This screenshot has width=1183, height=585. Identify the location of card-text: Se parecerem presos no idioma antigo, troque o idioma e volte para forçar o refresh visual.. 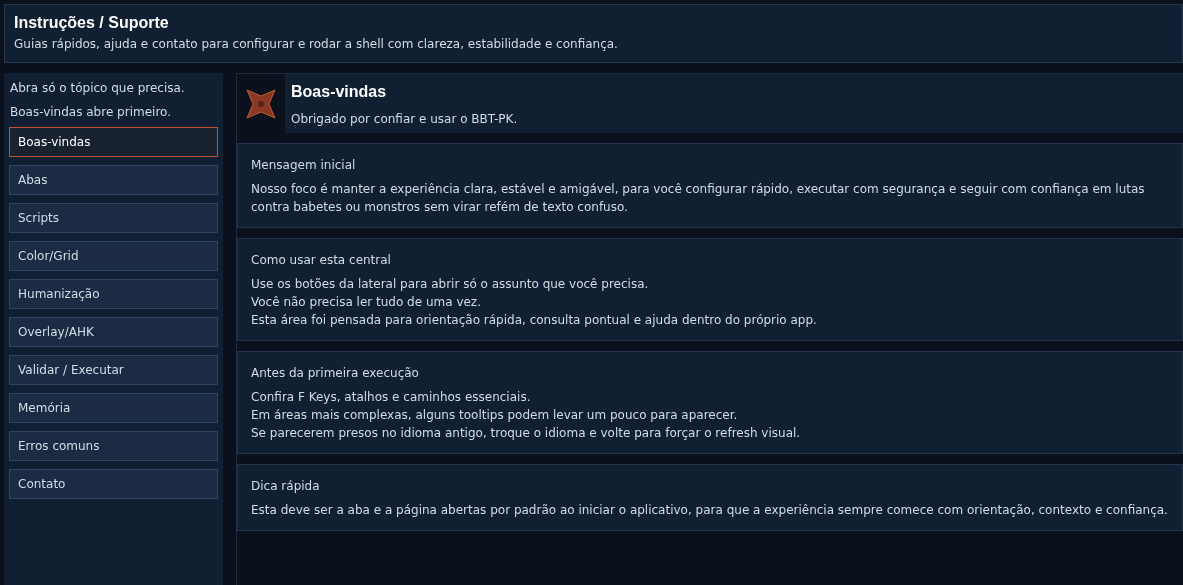
(526, 433).